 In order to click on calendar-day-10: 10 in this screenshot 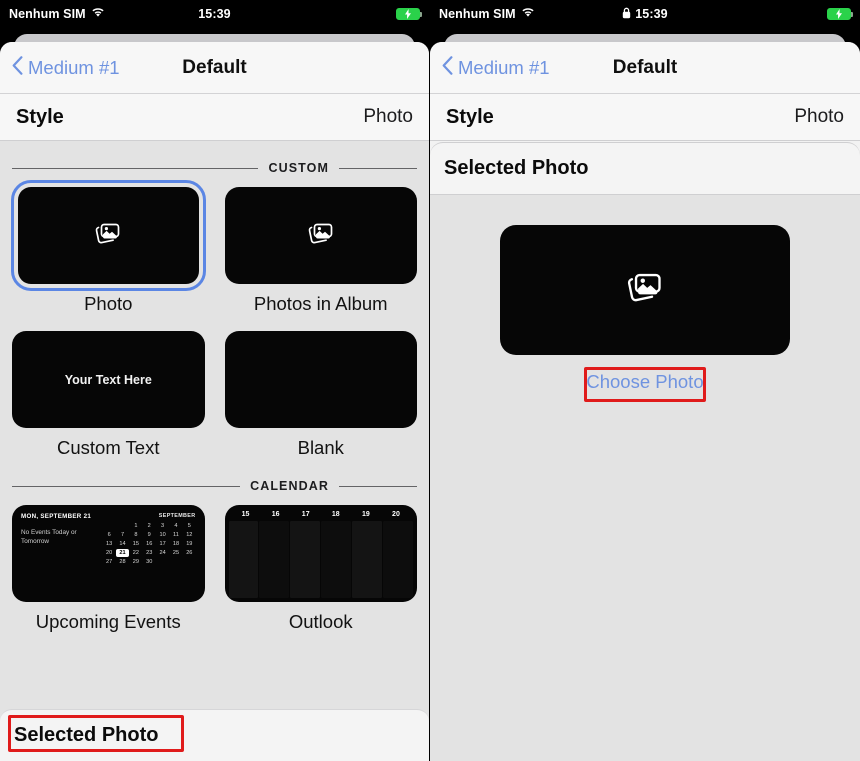, I will do `click(162, 535)`.